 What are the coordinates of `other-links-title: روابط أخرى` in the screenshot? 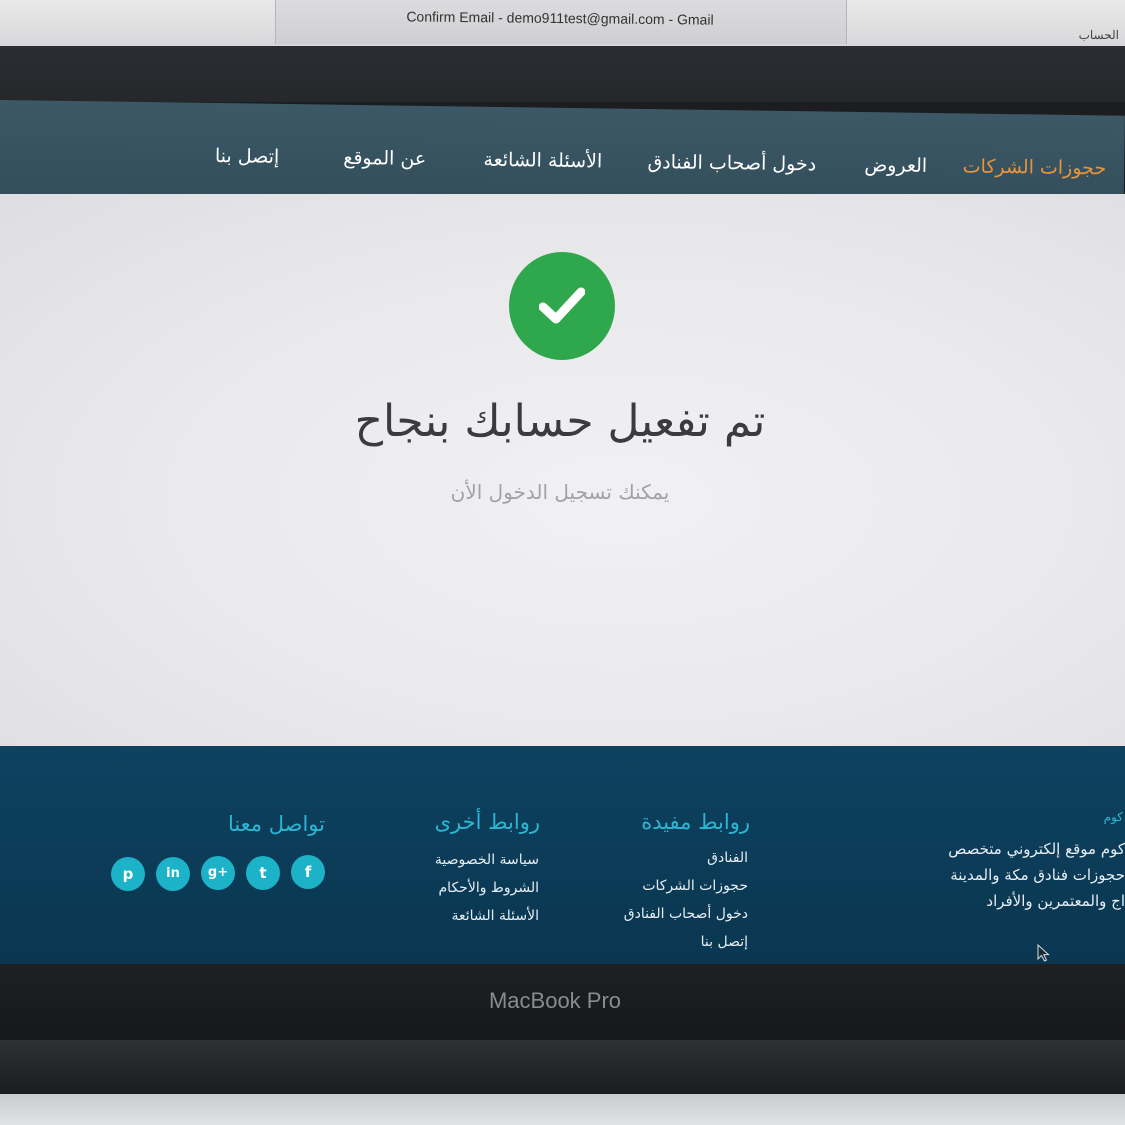 It's located at (487, 822).